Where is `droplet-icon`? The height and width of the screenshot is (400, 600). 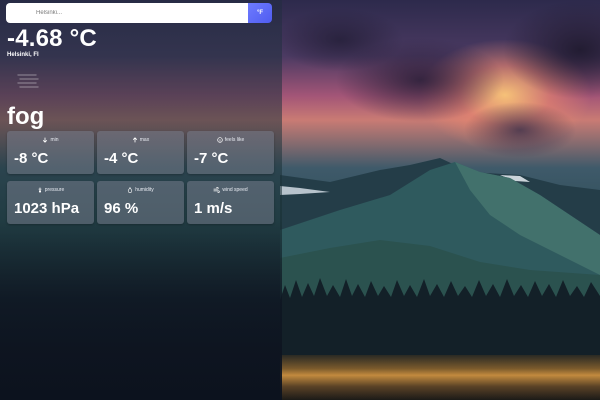 droplet-icon is located at coordinates (130, 190).